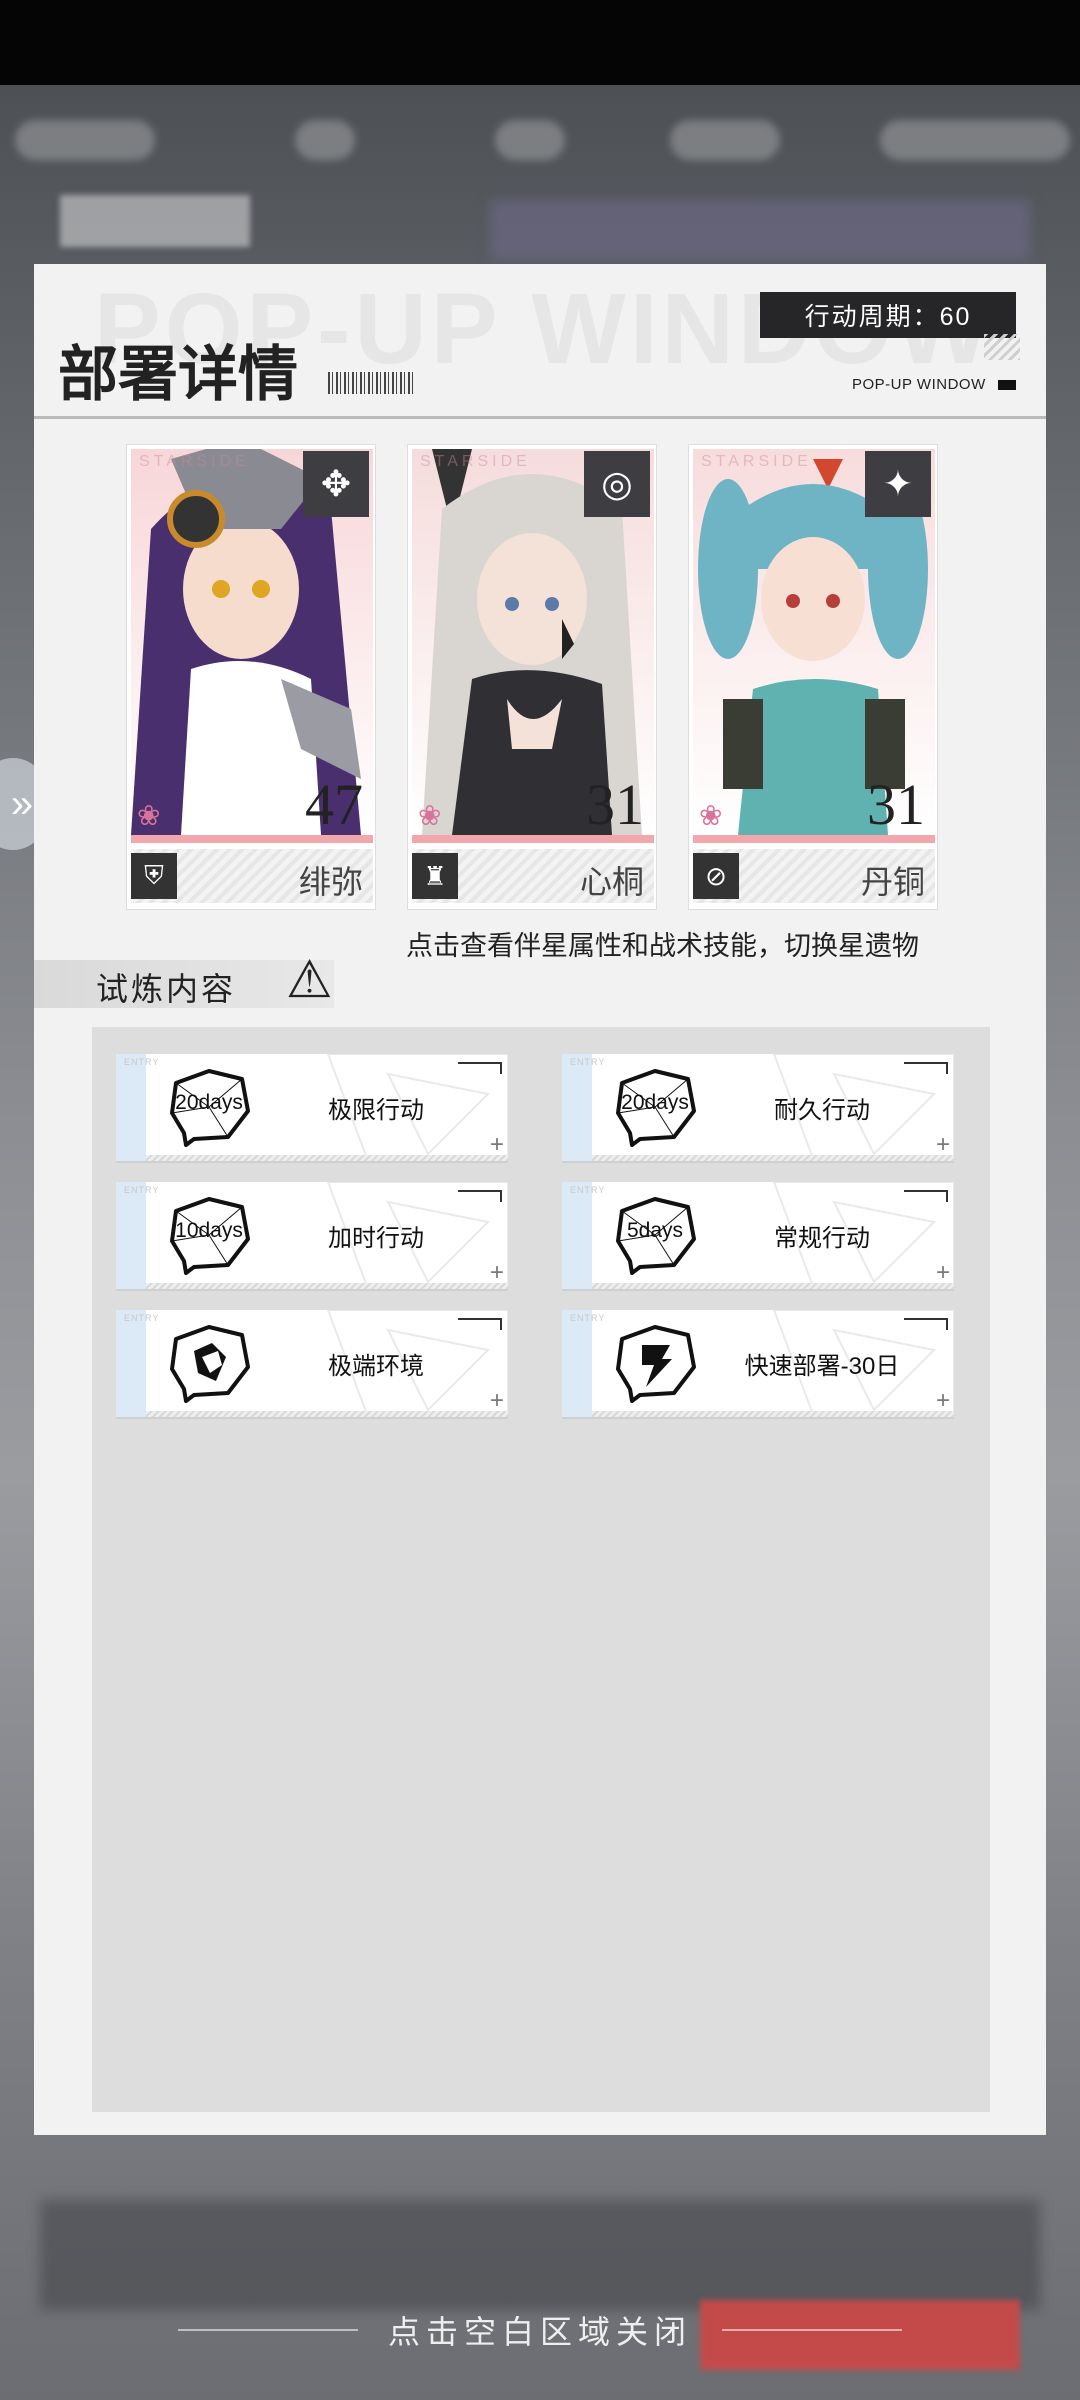  I want to click on header-divider, so click(540, 417).